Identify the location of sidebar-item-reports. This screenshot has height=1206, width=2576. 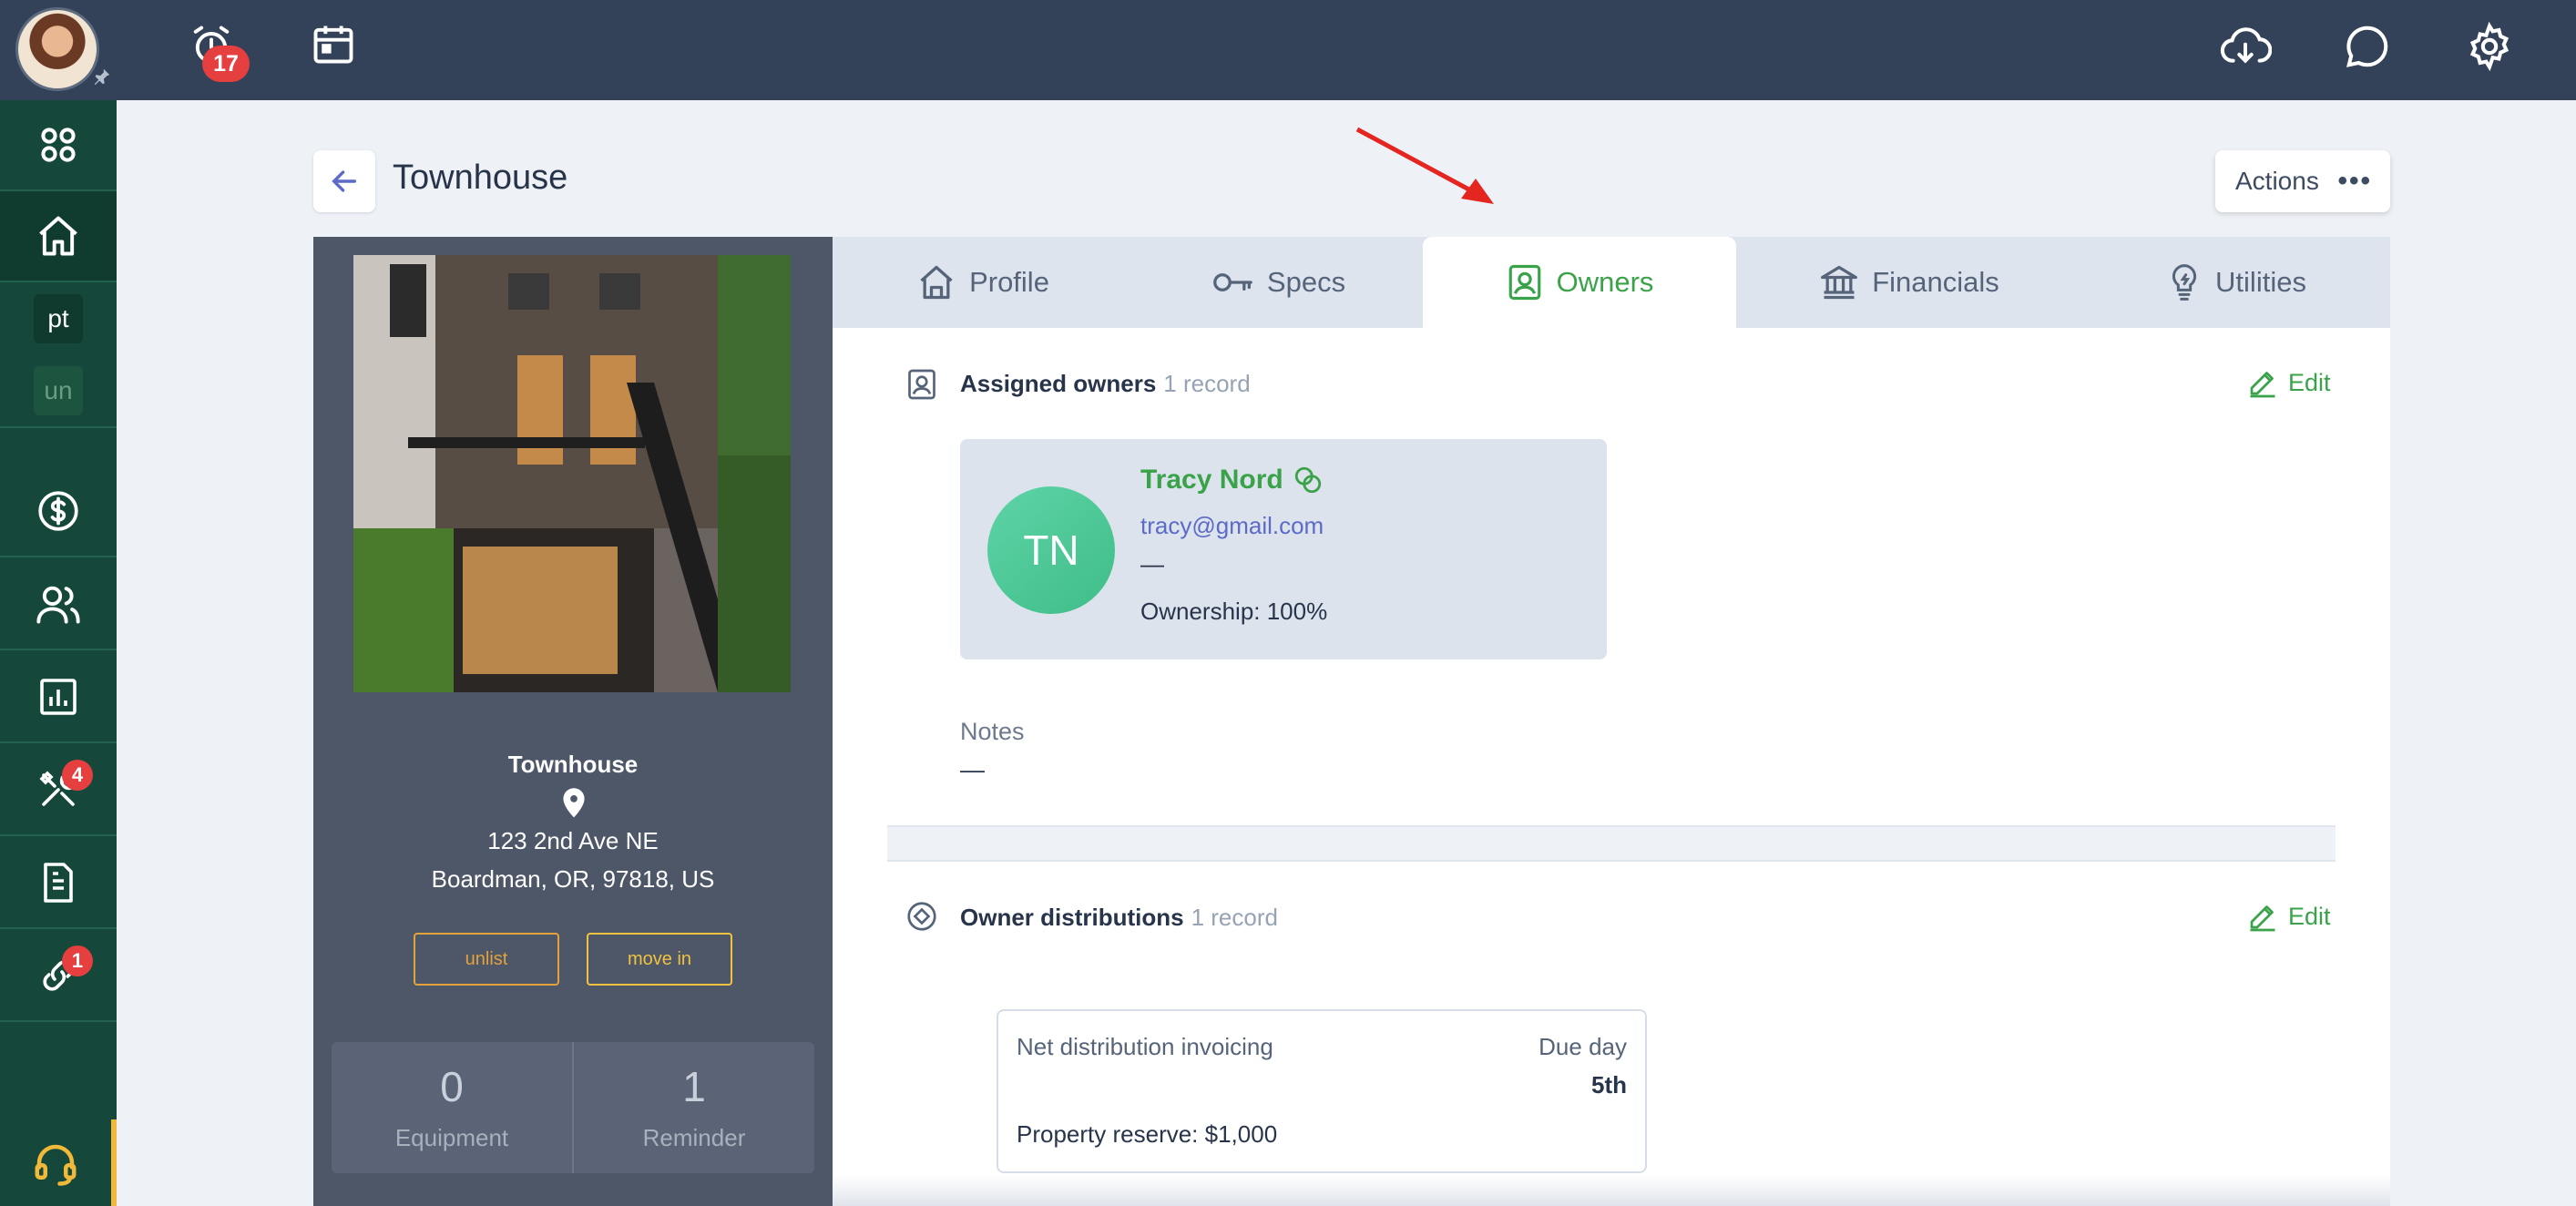
(58, 697).